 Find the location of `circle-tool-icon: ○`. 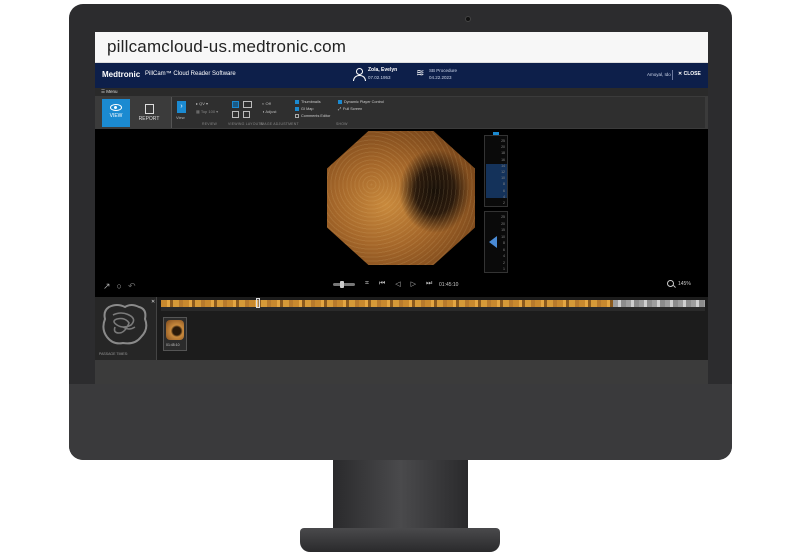

circle-tool-icon: ○ is located at coordinates (119, 286).